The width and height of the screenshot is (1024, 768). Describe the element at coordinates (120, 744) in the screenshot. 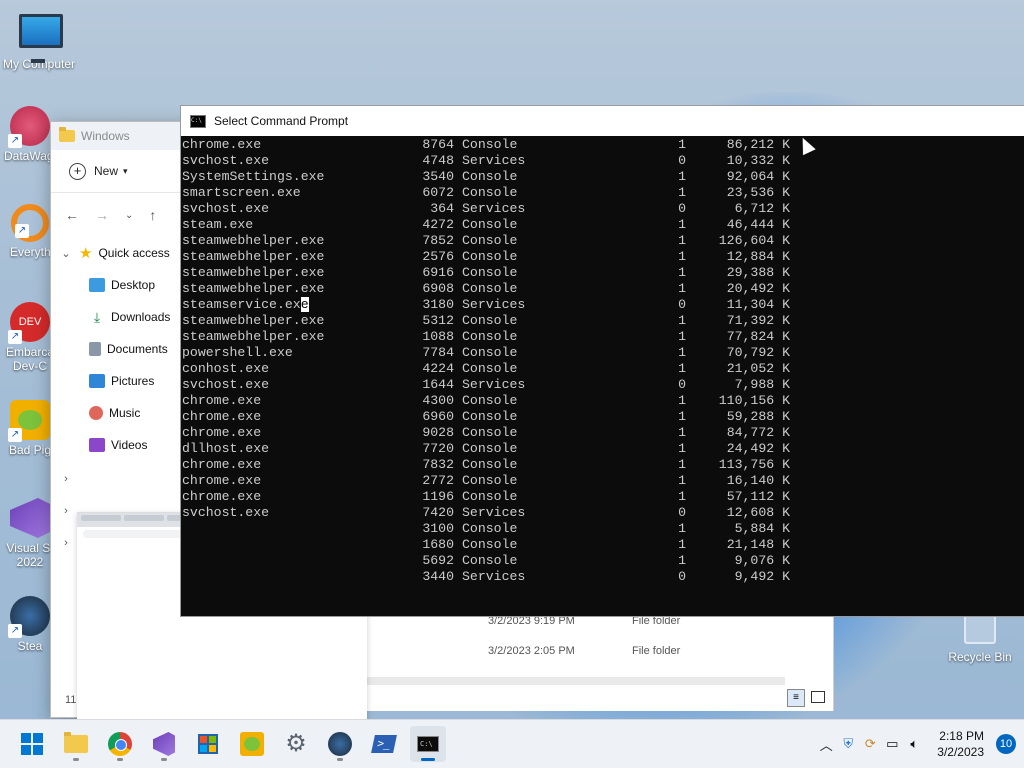

I see `taskbar-chrome` at that location.